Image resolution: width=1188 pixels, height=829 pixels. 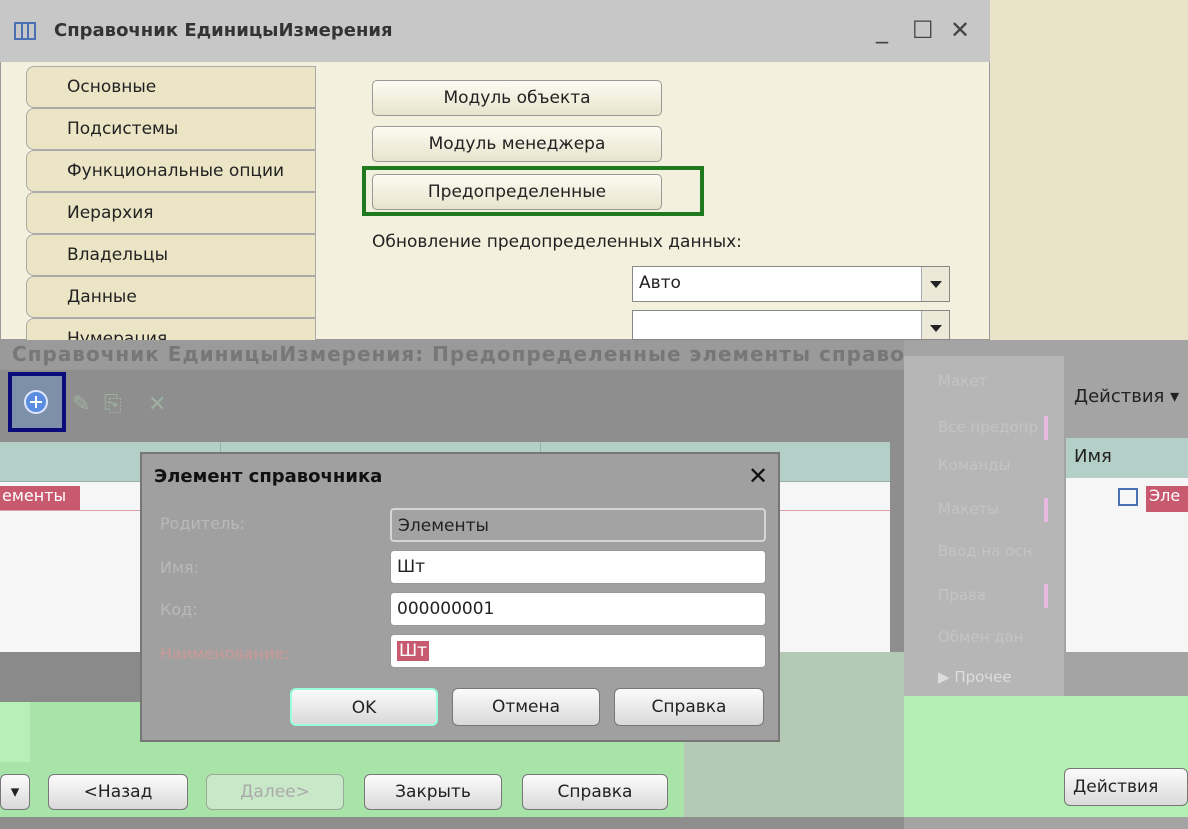 What do you see at coordinates (791, 284) in the screenshot?
I see `update-mode-select: Авто` at bounding box center [791, 284].